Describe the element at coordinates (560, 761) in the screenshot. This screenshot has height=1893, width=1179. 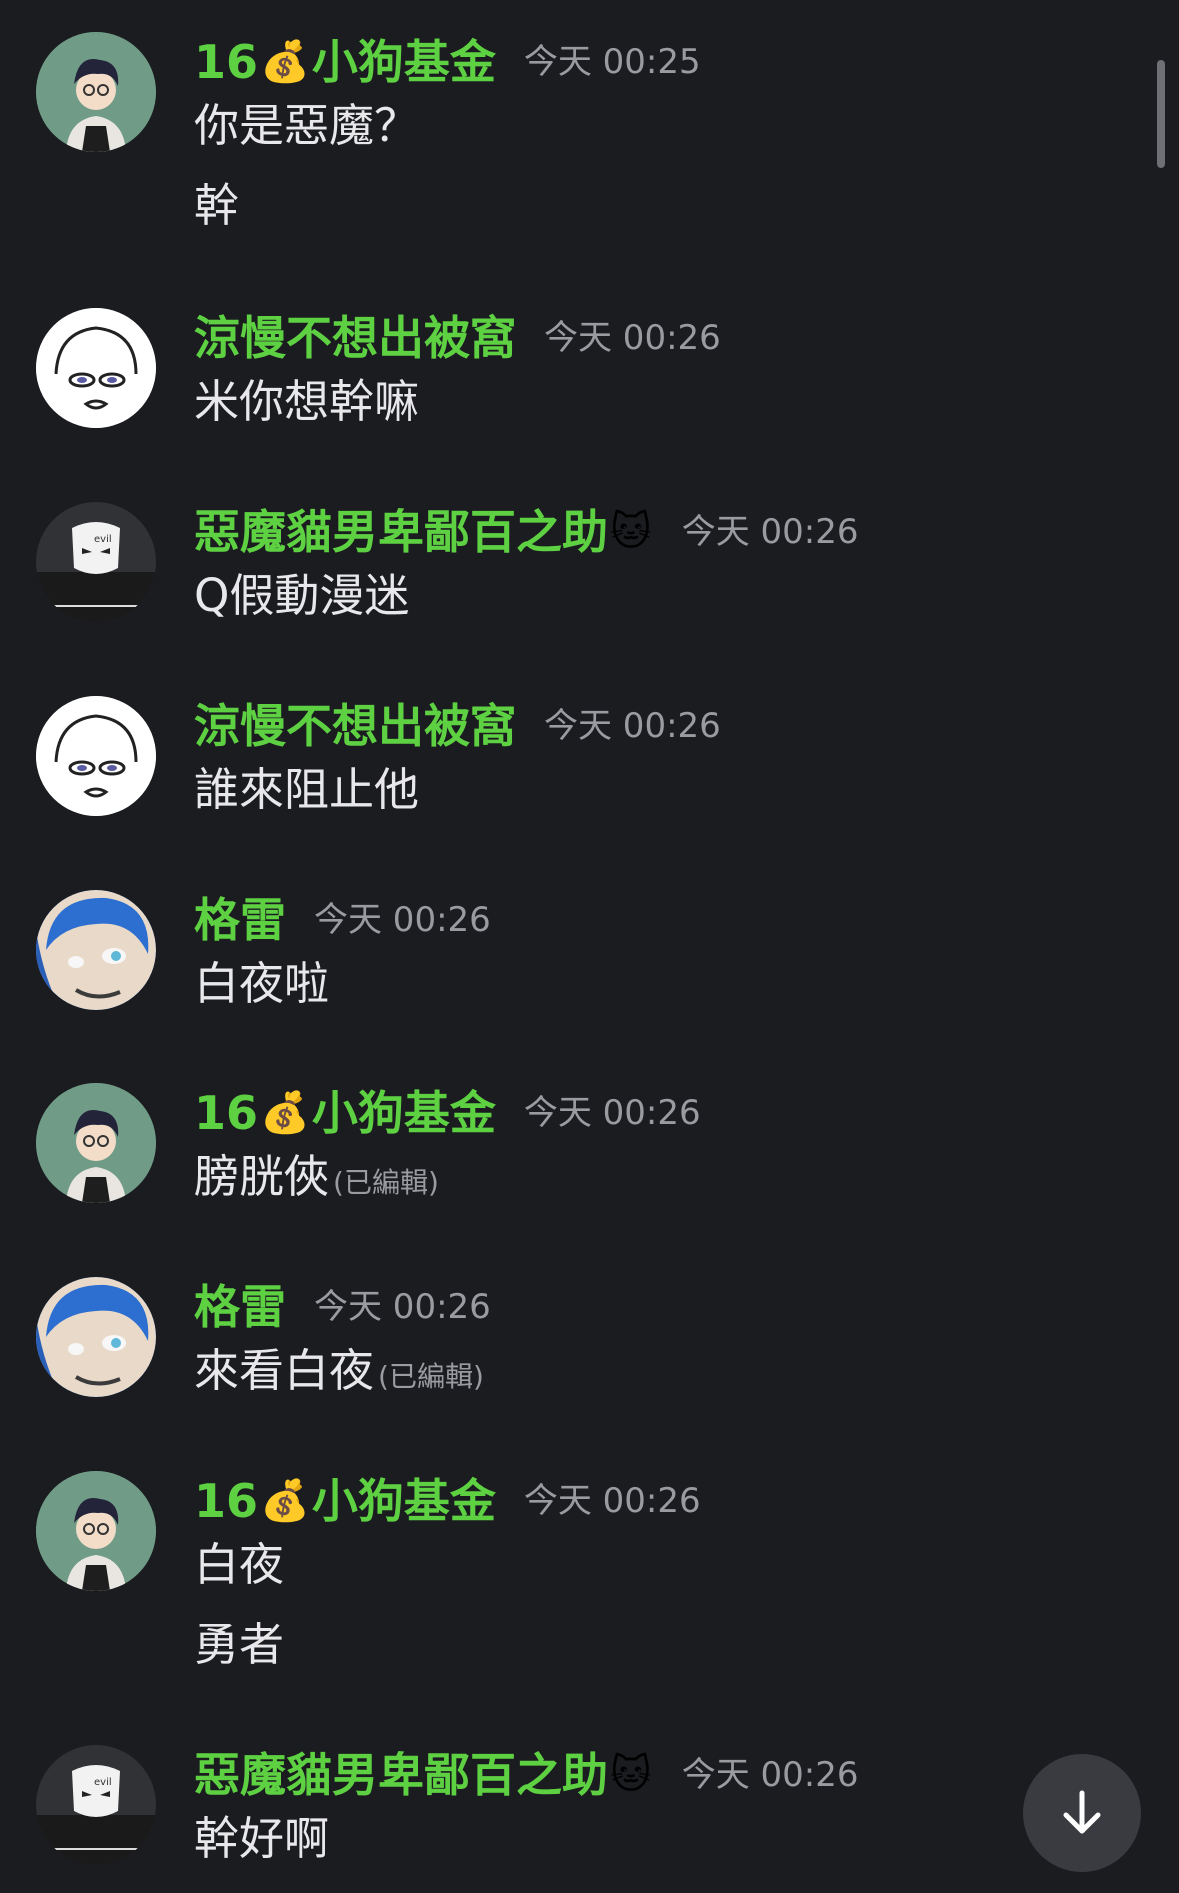
I see `message-group: 涼慢不想出被窩 今天 00:26 誰來阻止他` at that location.